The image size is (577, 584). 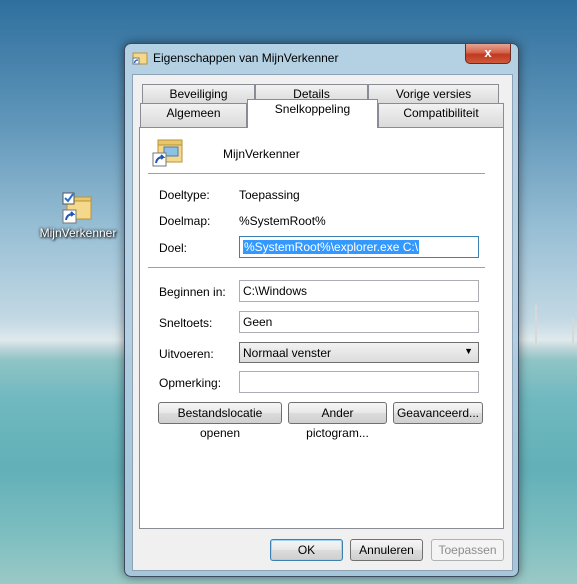 I want to click on tab-beveiliging: Beveiliging, so click(x=198, y=93).